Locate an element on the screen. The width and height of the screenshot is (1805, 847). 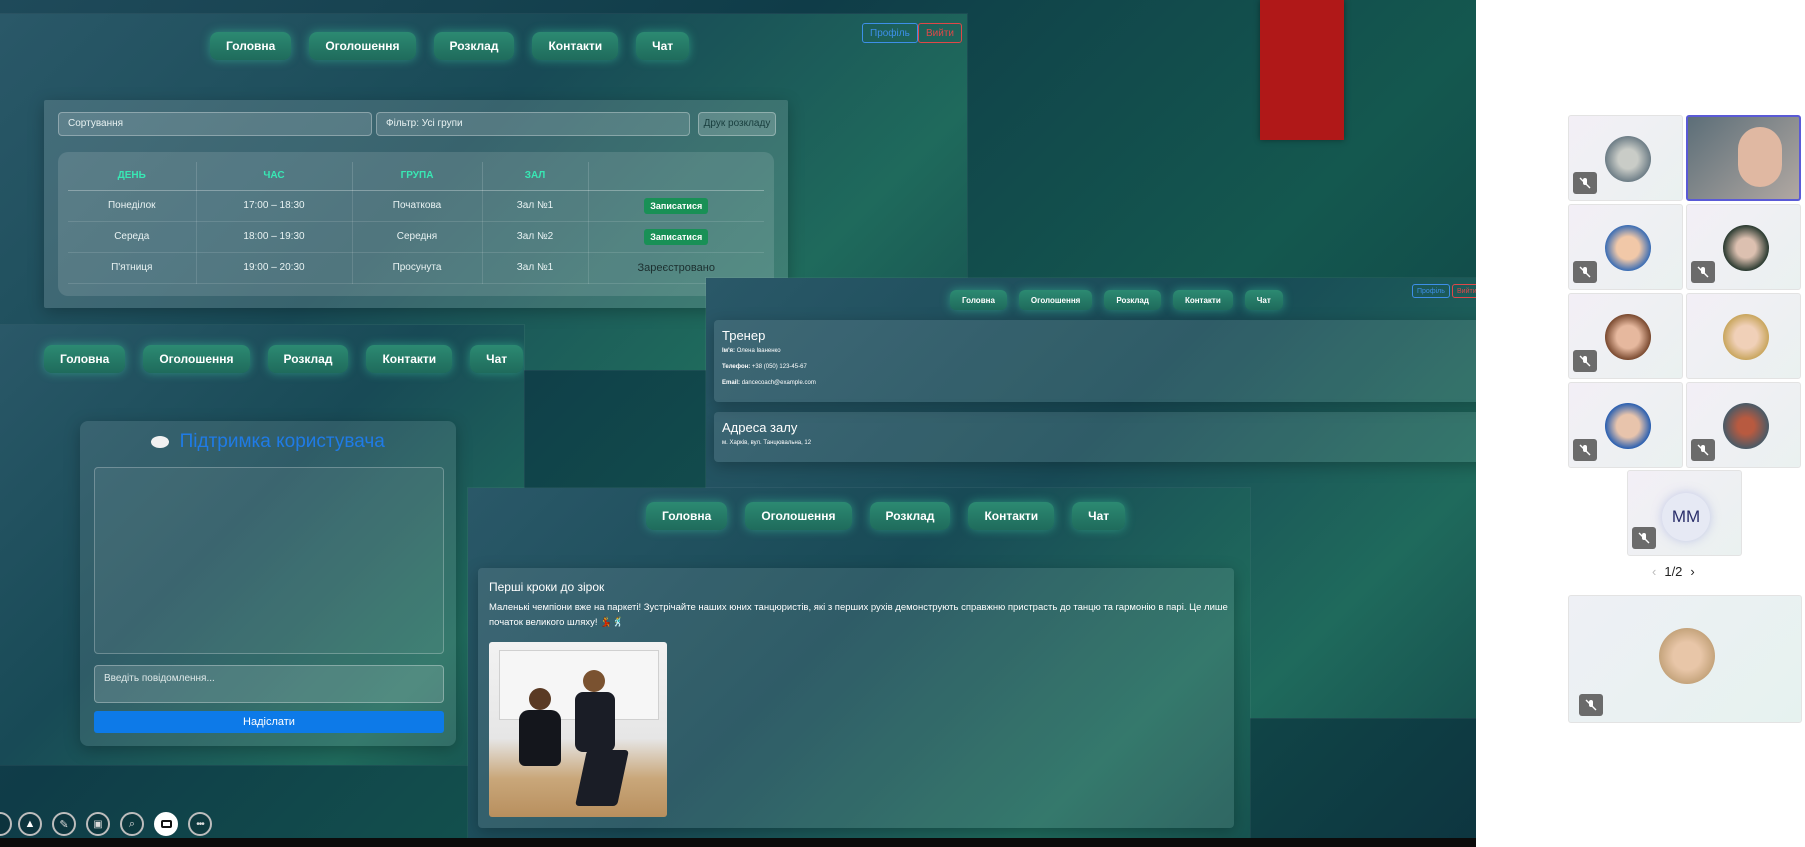
chevron-right-icon: › is located at coordinates (1692, 571).